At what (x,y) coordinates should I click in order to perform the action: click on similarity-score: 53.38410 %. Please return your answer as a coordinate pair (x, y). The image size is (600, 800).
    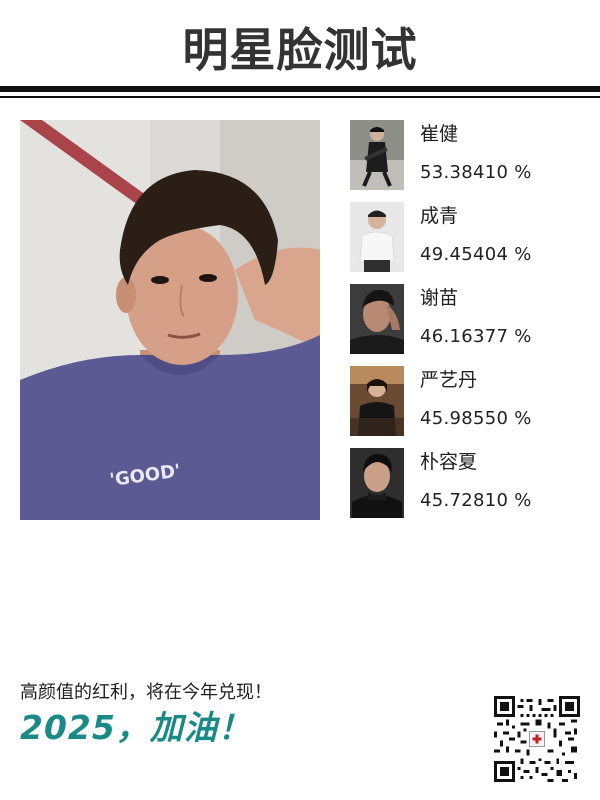
    Looking at the image, I should click on (476, 172).